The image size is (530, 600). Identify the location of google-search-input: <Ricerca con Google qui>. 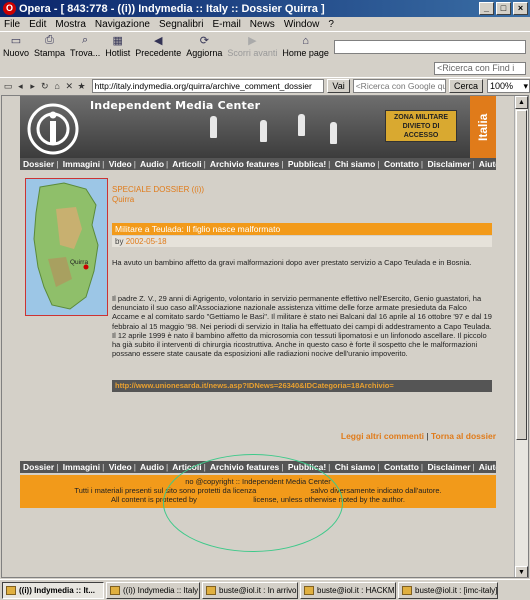
(399, 86).